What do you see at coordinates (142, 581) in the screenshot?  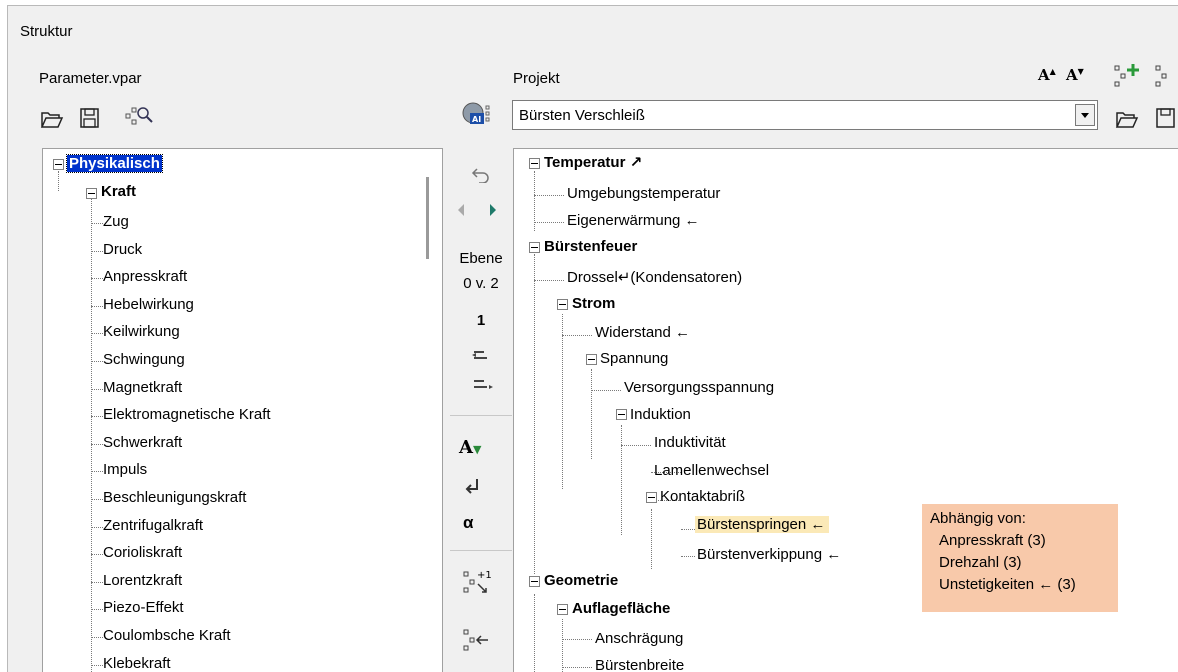 I see `tree-item: Lorentzkraft` at bounding box center [142, 581].